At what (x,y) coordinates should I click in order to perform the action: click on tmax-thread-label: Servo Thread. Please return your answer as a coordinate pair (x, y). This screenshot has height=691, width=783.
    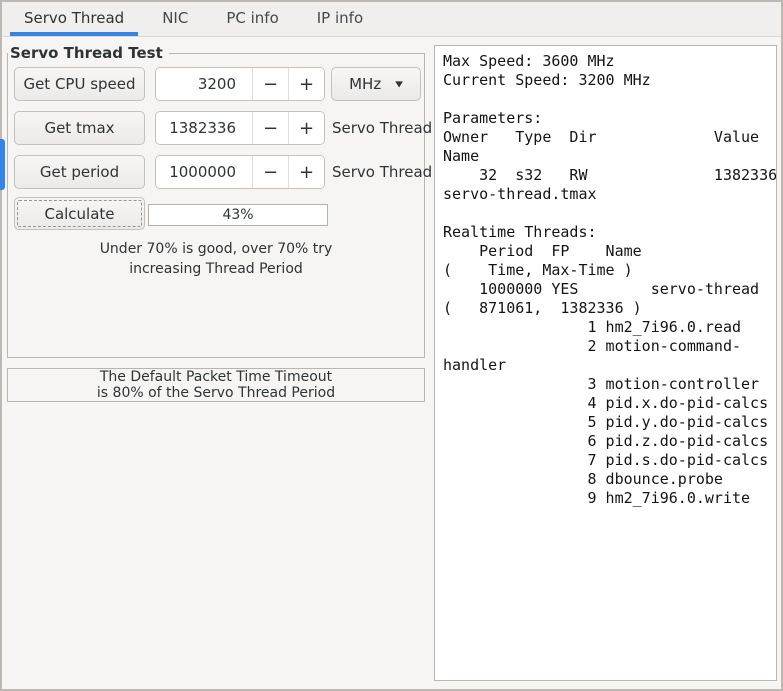
    Looking at the image, I should click on (382, 128).